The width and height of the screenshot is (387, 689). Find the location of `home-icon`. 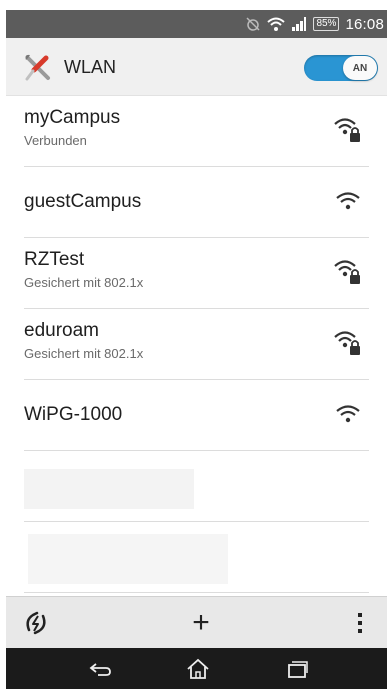

home-icon is located at coordinates (198, 669).